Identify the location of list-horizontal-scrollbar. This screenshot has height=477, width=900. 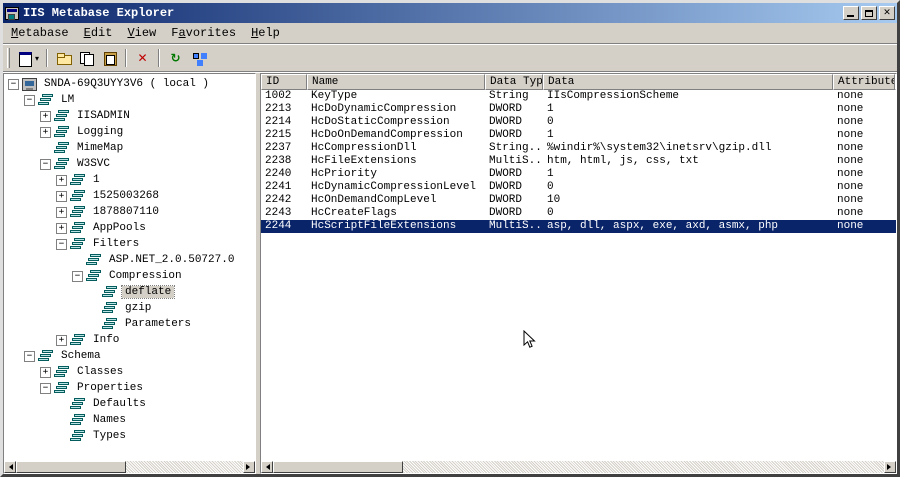
(578, 467).